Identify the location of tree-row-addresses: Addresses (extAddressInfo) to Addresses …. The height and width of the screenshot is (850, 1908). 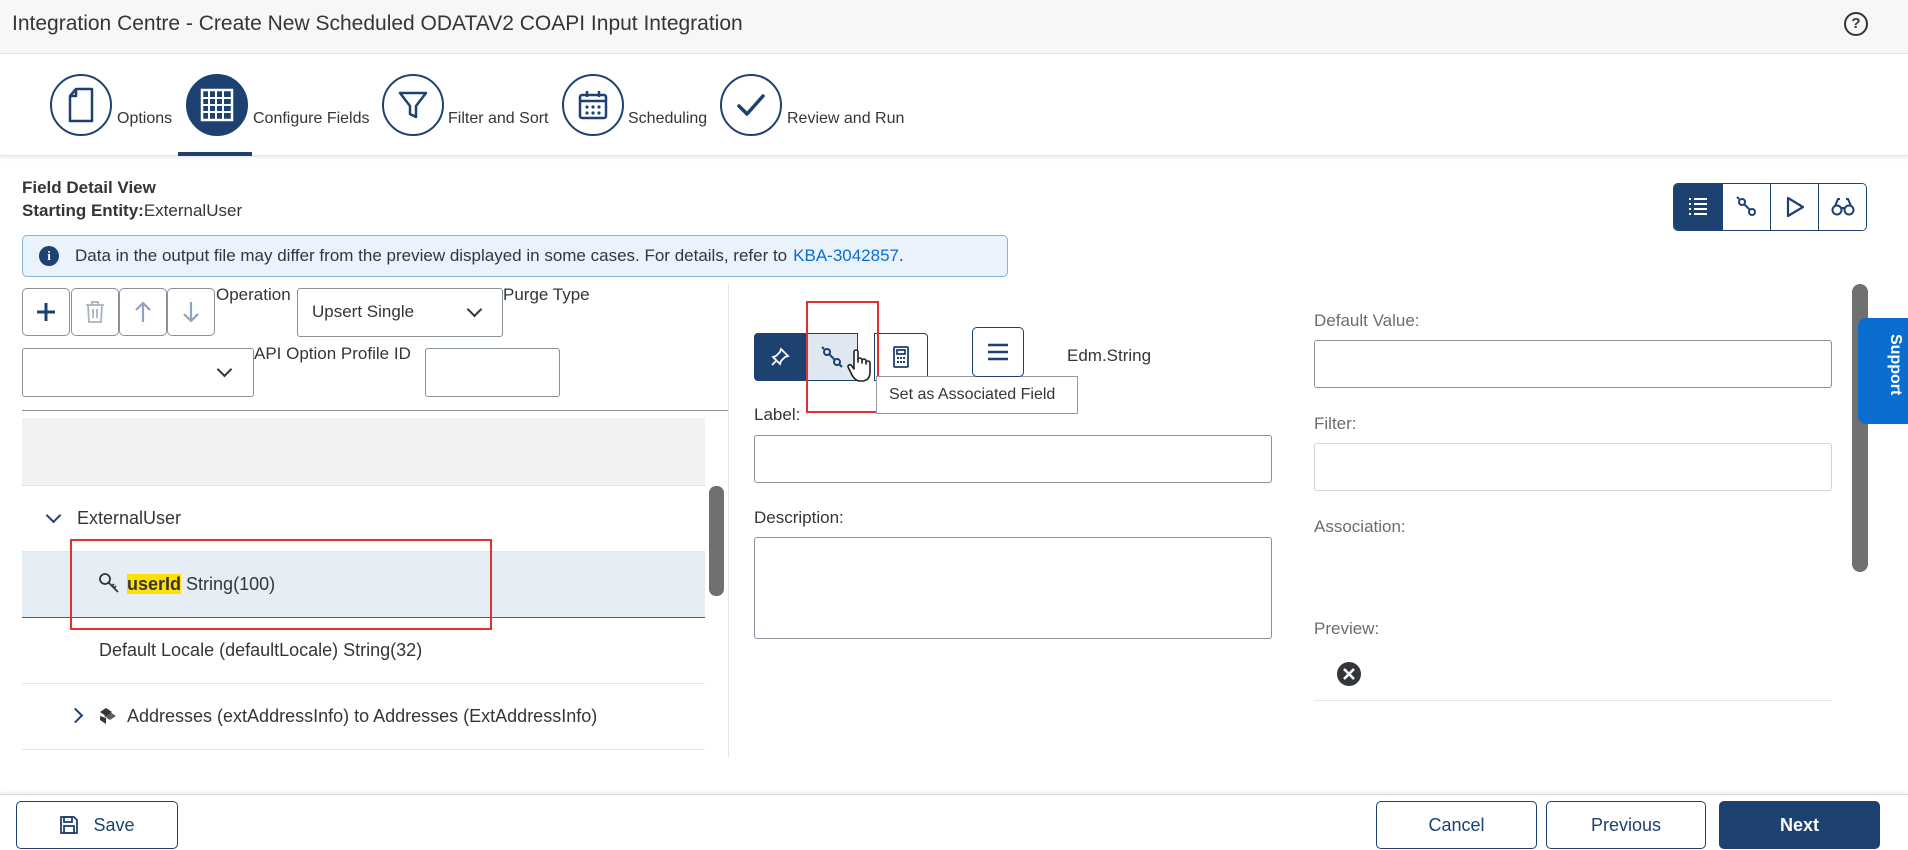
(363, 717).